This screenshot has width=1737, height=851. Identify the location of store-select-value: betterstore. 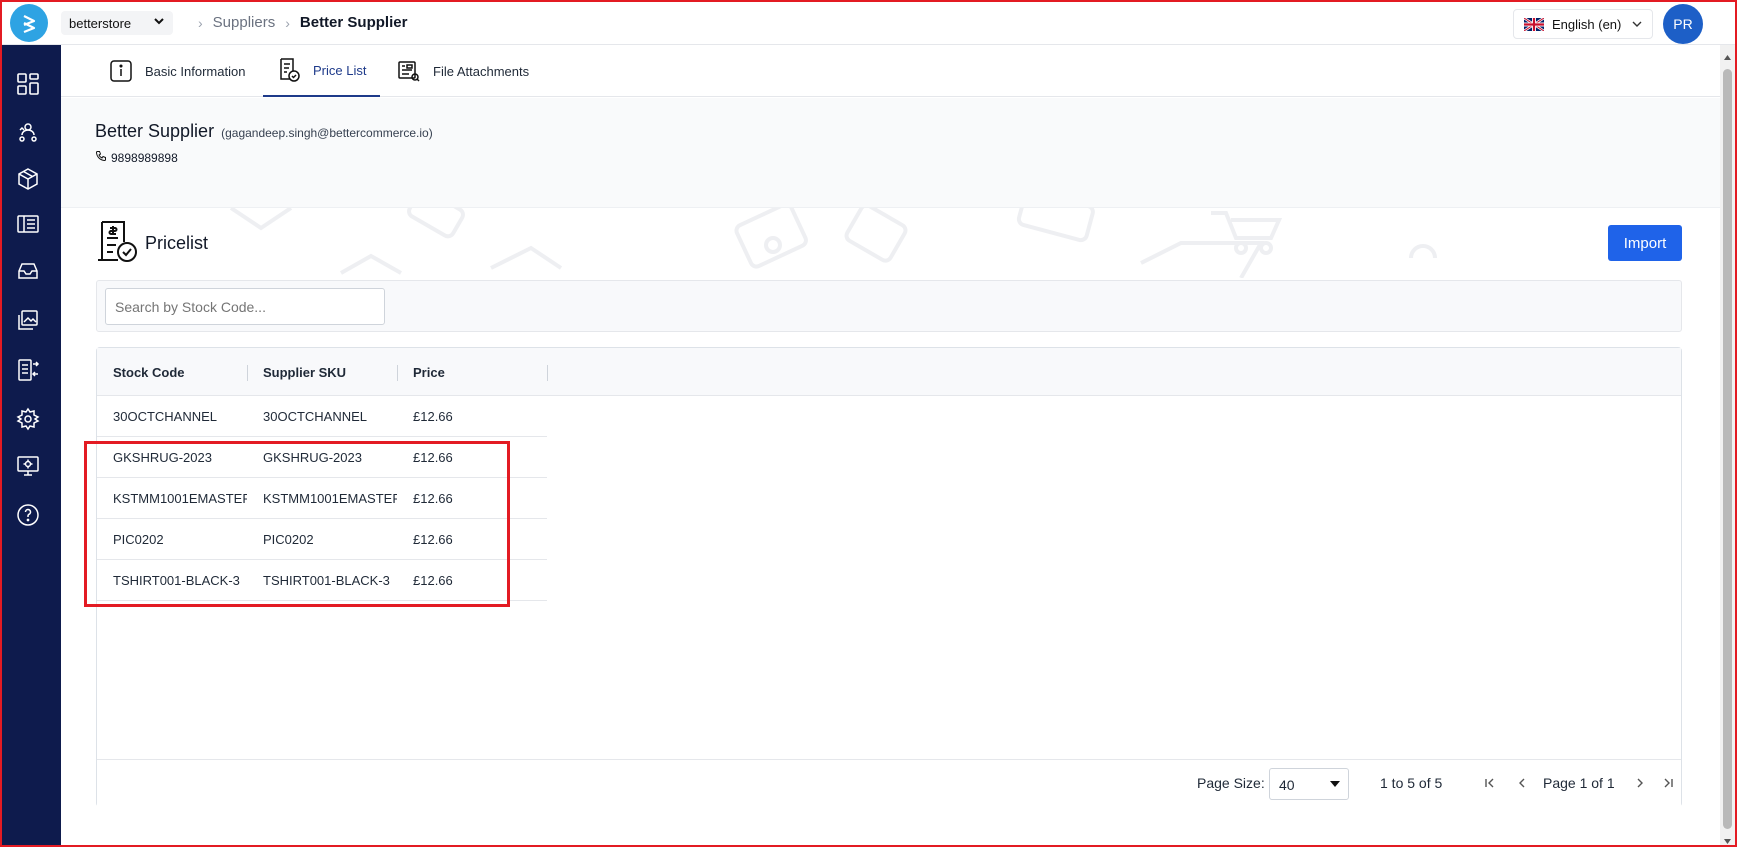
(100, 23).